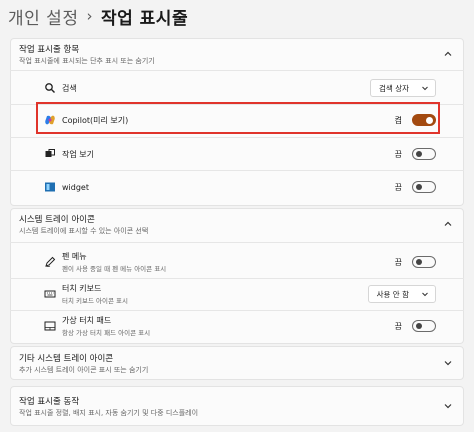 The height and width of the screenshot is (432, 474). What do you see at coordinates (50, 294) in the screenshot?
I see `keyboard-icon` at bounding box center [50, 294].